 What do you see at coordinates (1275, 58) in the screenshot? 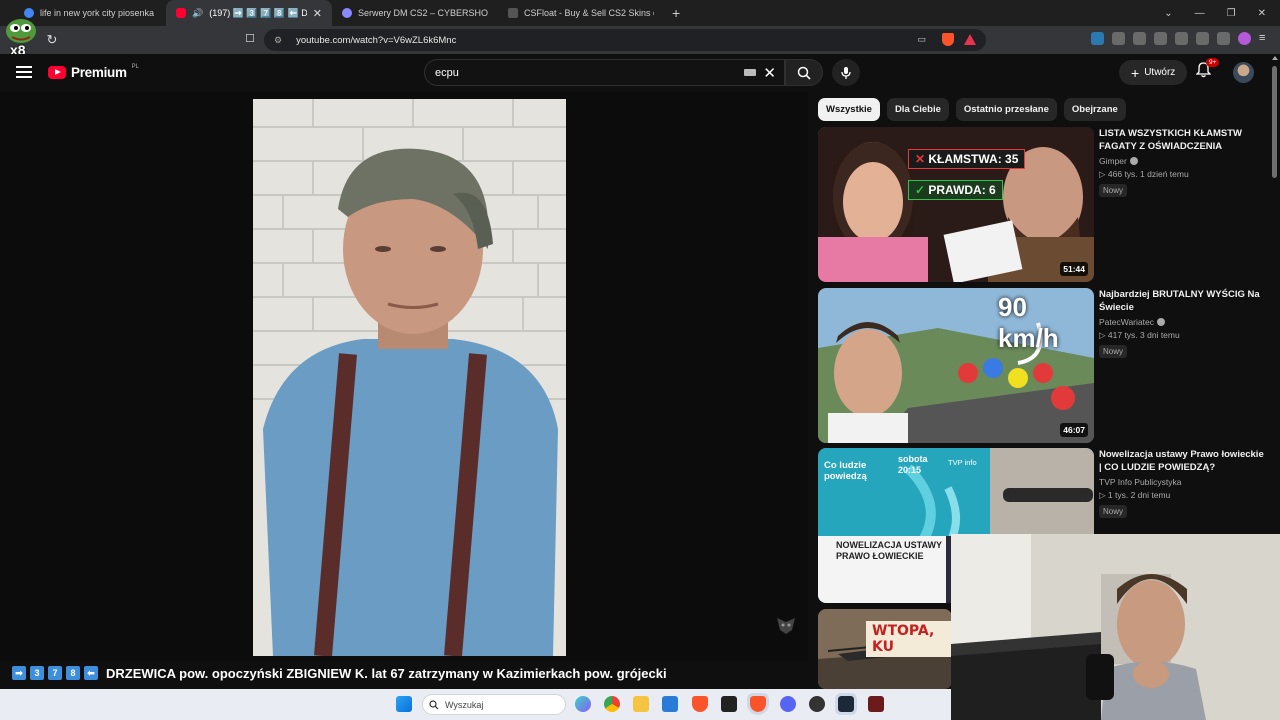
I see `scroll-up-arrow` at bounding box center [1275, 58].